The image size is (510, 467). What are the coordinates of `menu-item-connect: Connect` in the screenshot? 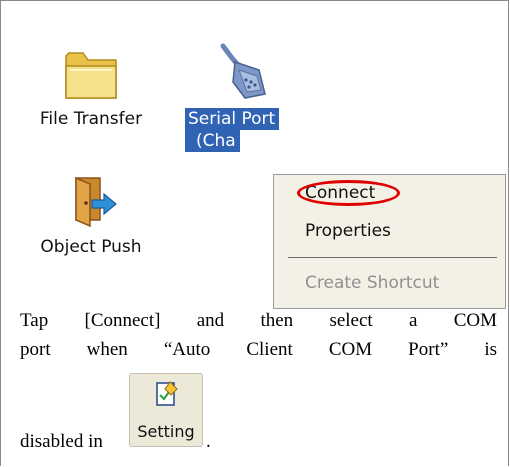 It's located at (348, 193).